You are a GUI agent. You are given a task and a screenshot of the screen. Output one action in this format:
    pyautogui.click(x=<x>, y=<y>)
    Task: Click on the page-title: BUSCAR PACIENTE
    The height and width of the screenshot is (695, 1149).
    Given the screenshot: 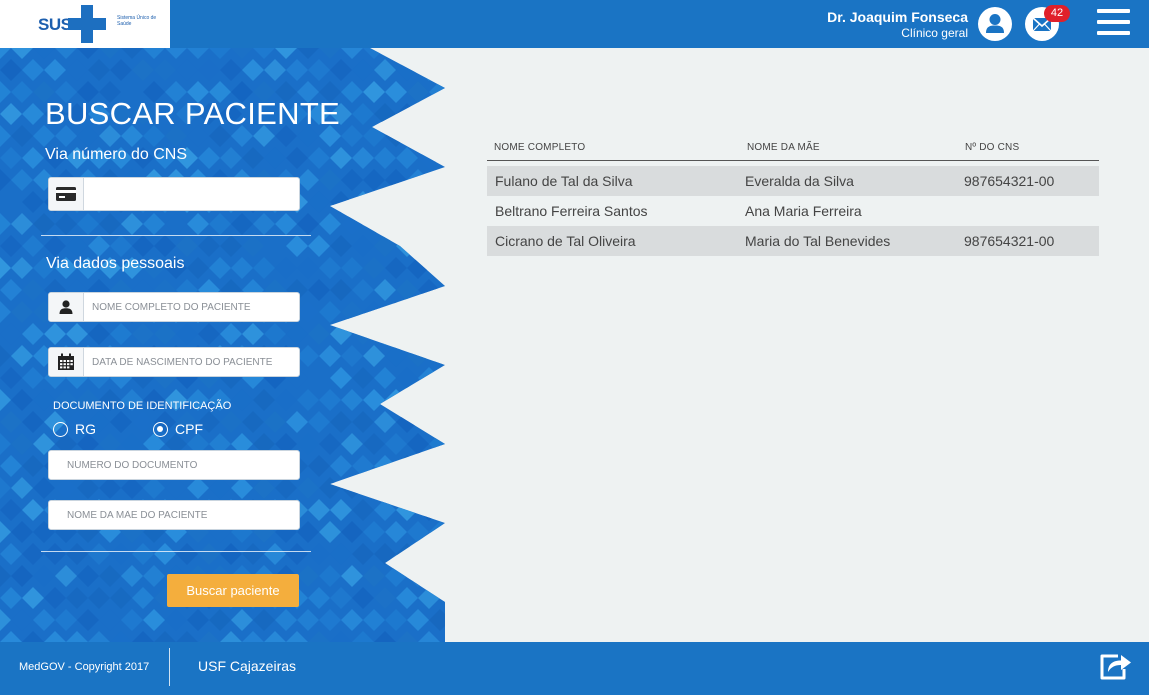 What is the action you would take?
    pyautogui.click(x=193, y=113)
    